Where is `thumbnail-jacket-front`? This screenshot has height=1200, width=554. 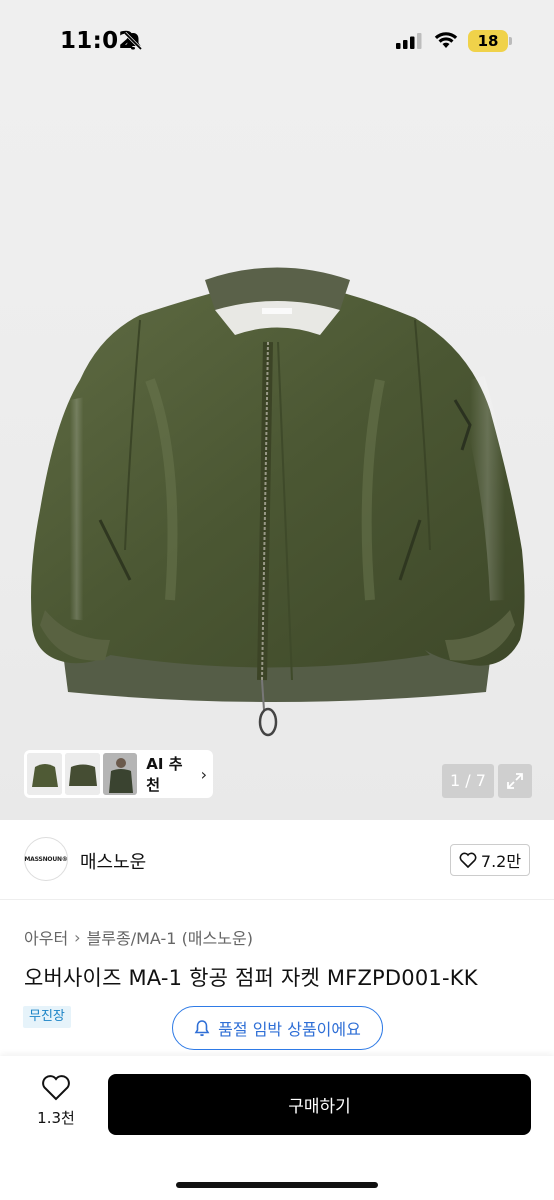 thumbnail-jacket-front is located at coordinates (44, 774).